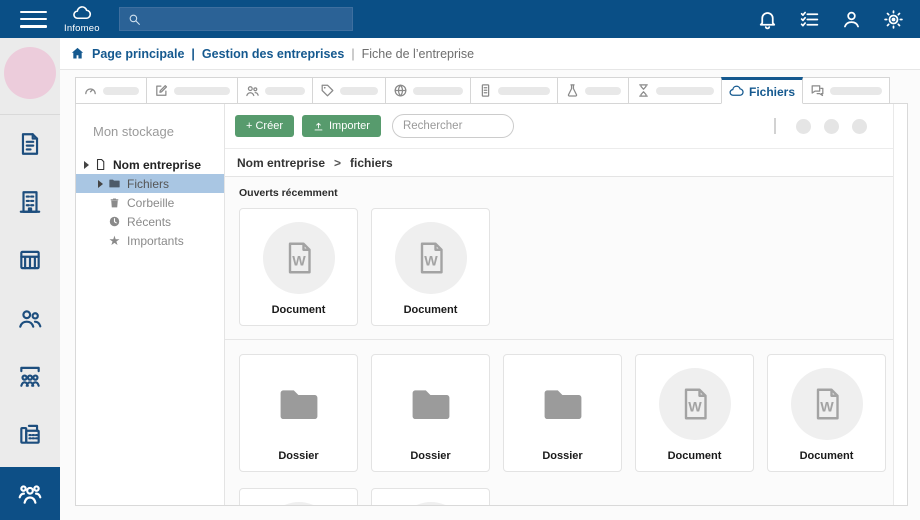  I want to click on home-icon, so click(77, 53).